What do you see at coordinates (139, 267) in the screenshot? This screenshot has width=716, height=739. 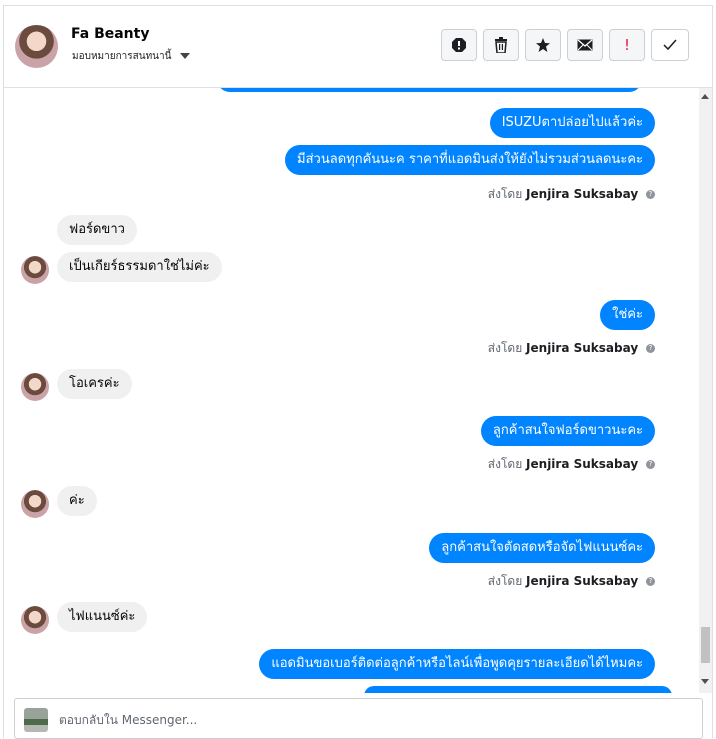 I see `message-bubble: เป็นเกียร์ธรรมดาใช่ไม่ค่ะ` at bounding box center [139, 267].